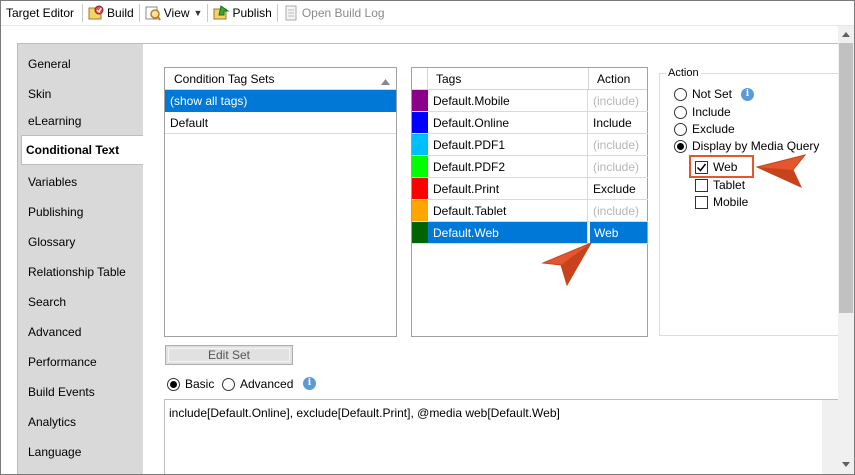 This screenshot has width=855, height=475. I want to click on web-label: Web, so click(725, 167).